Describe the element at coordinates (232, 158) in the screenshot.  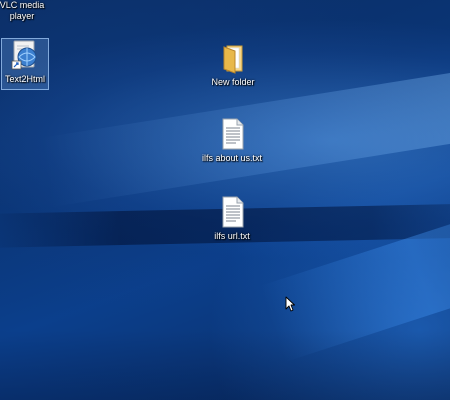
I see `desktop-icon-label: ilfs about us.txt` at that location.